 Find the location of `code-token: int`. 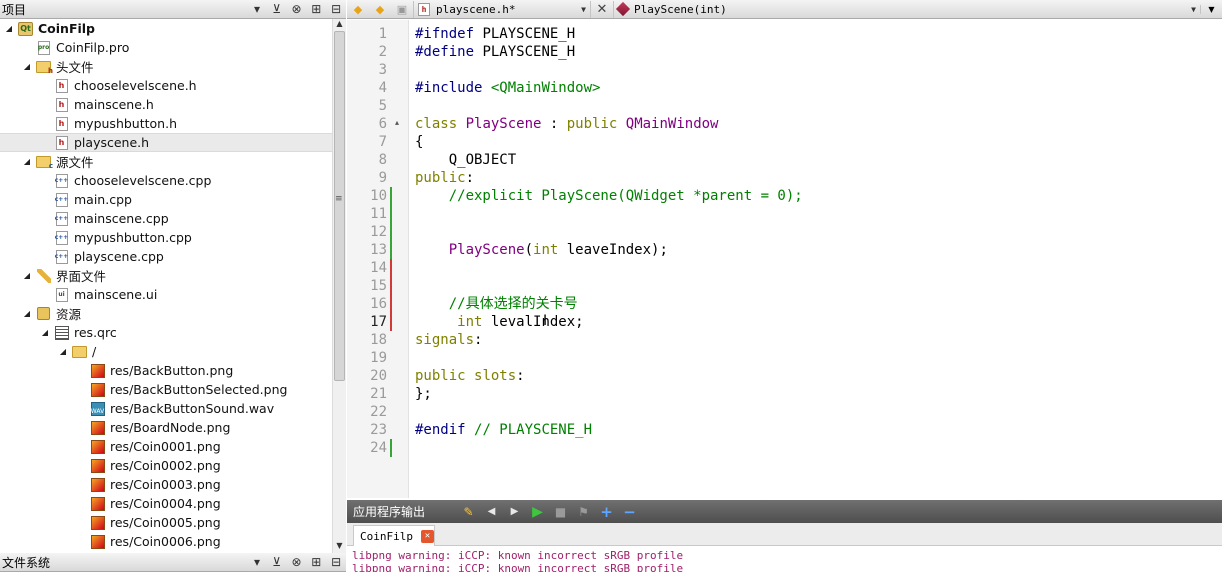

code-token: int is located at coordinates (546, 250).